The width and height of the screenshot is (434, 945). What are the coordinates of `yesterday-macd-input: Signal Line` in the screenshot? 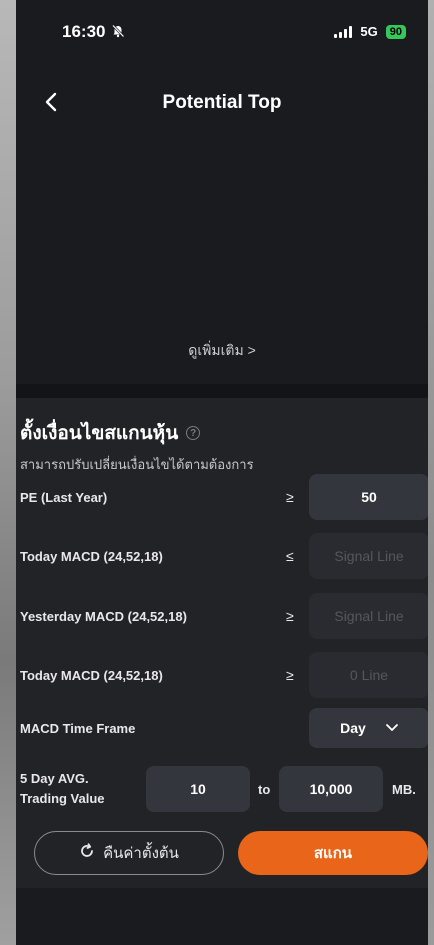 It's located at (368, 616).